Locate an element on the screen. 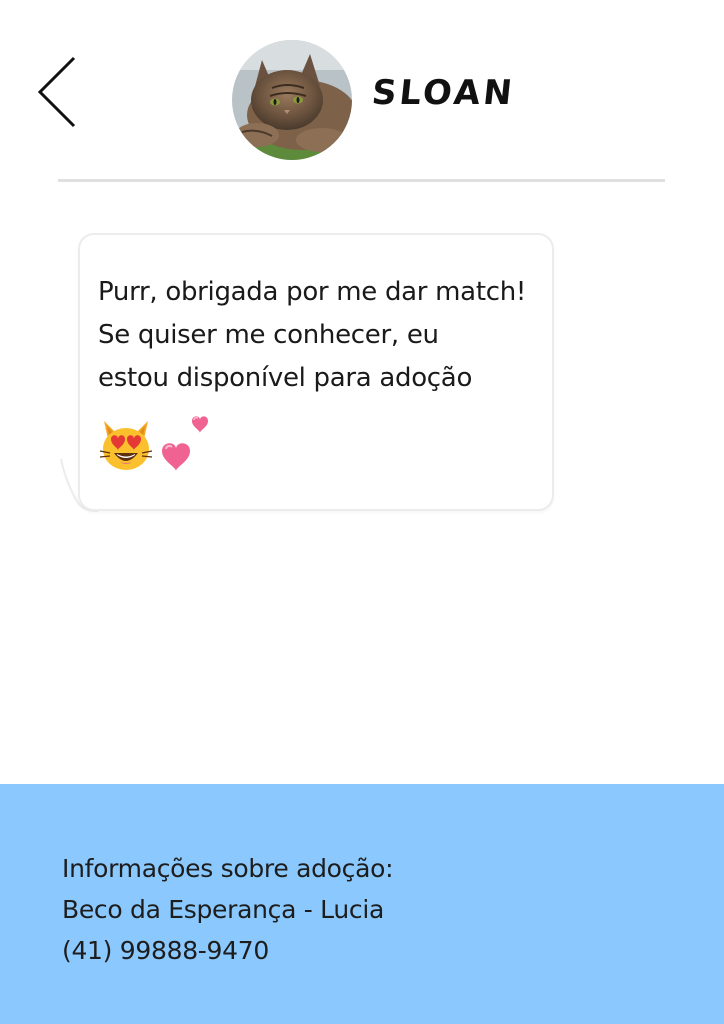 Image resolution: width=724 pixels, height=1024 pixels. message-line: estou disponível para adoção is located at coordinates (285, 378).